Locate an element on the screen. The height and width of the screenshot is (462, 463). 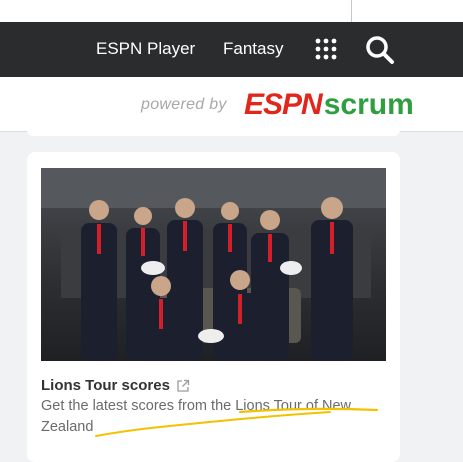
nav-fantasy: Fantasy is located at coordinates (253, 49).